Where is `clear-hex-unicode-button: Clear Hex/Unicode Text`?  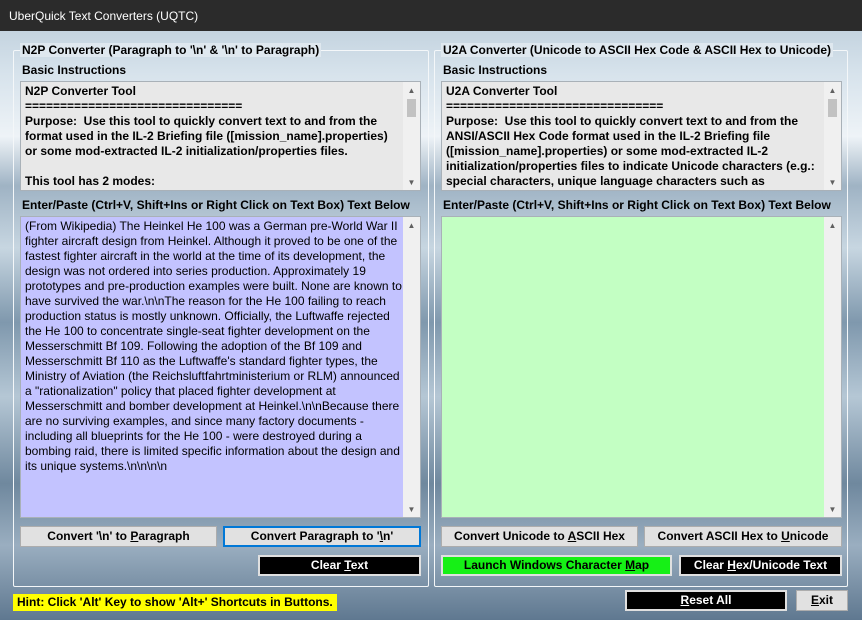 clear-hex-unicode-button: Clear Hex/Unicode Text is located at coordinates (760, 565).